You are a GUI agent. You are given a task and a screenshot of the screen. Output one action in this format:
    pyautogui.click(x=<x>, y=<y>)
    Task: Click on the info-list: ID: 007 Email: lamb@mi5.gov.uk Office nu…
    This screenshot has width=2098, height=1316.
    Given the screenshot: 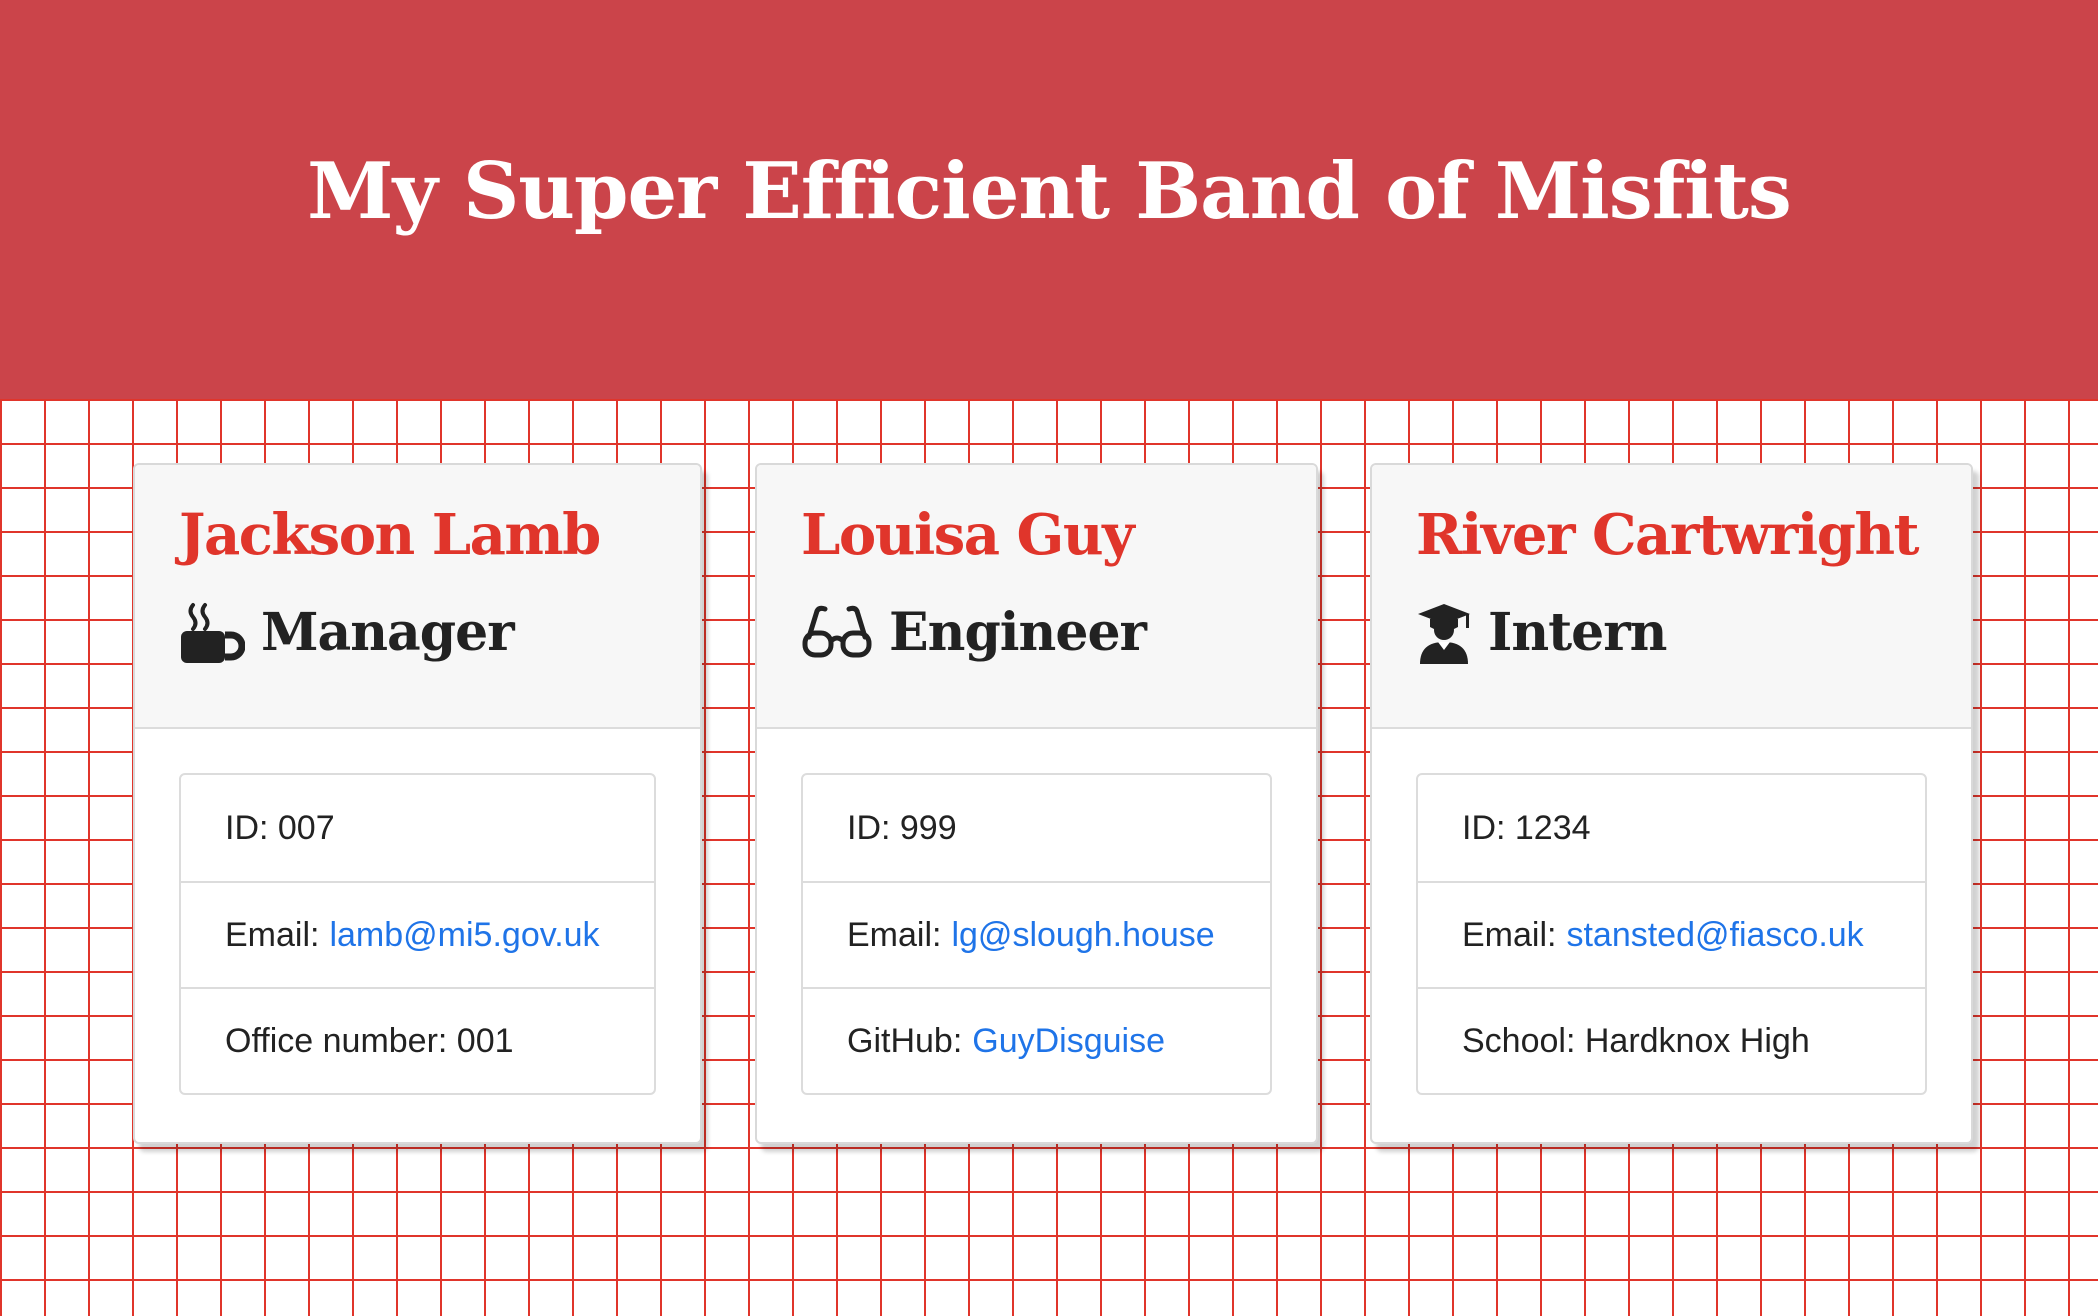 What is the action you would take?
    pyautogui.click(x=417, y=934)
    